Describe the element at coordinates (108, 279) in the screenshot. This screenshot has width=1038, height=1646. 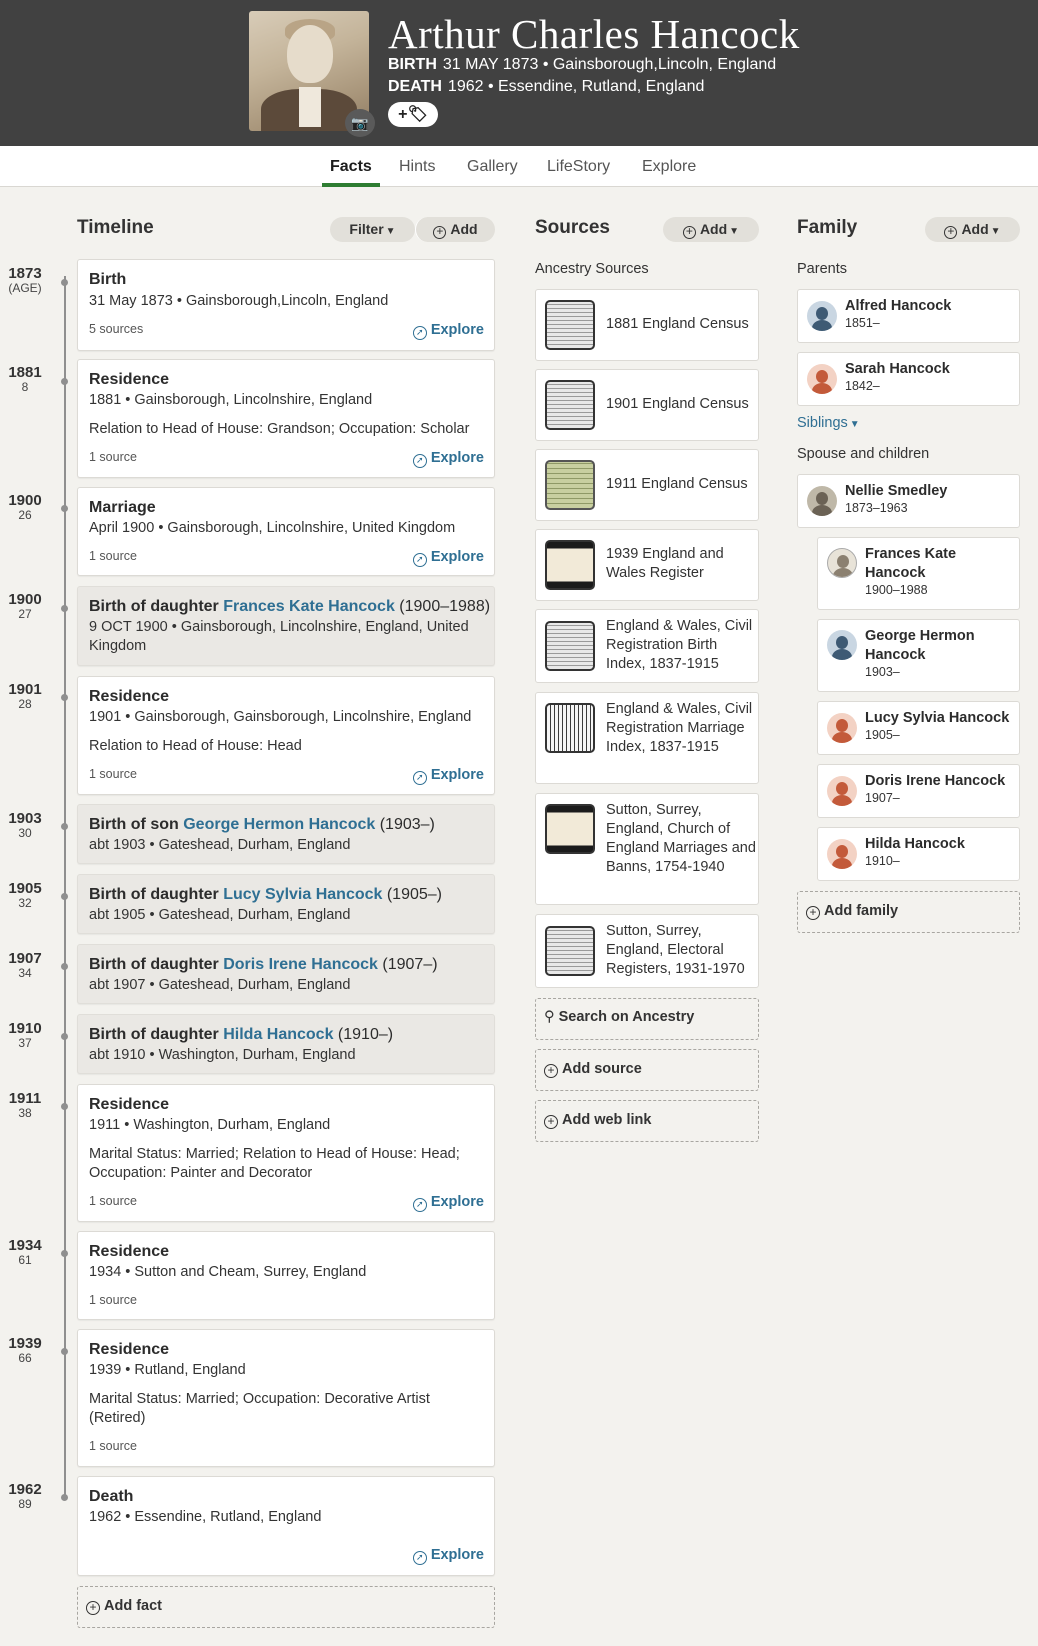
I see `event-title: Birth` at that location.